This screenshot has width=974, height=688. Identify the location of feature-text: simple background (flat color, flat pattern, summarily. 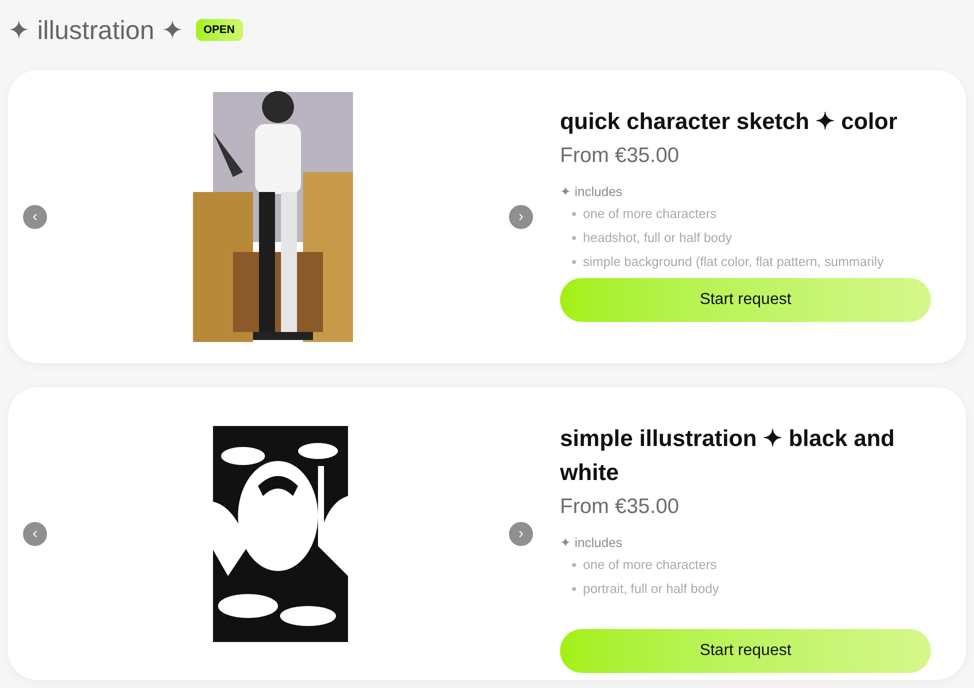
(733, 261).